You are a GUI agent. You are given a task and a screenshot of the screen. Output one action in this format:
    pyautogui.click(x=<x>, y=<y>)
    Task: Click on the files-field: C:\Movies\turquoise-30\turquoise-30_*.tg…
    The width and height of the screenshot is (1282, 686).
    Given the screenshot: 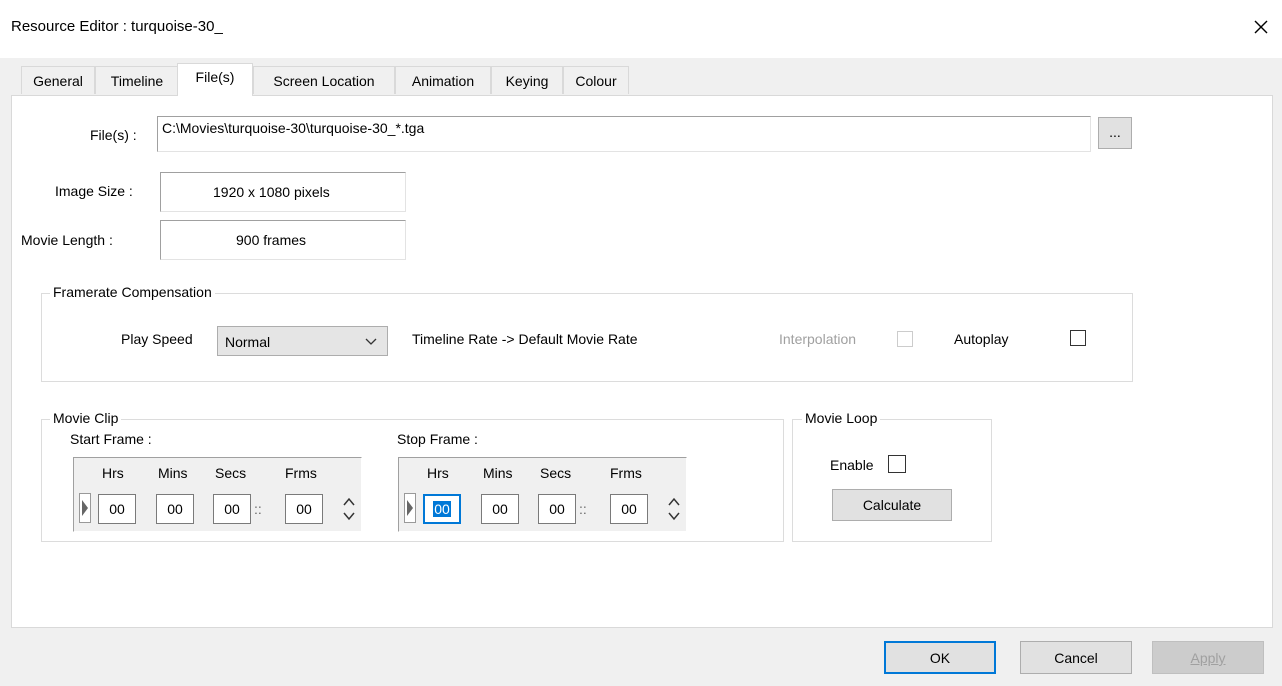 What is the action you would take?
    pyautogui.click(x=624, y=134)
    